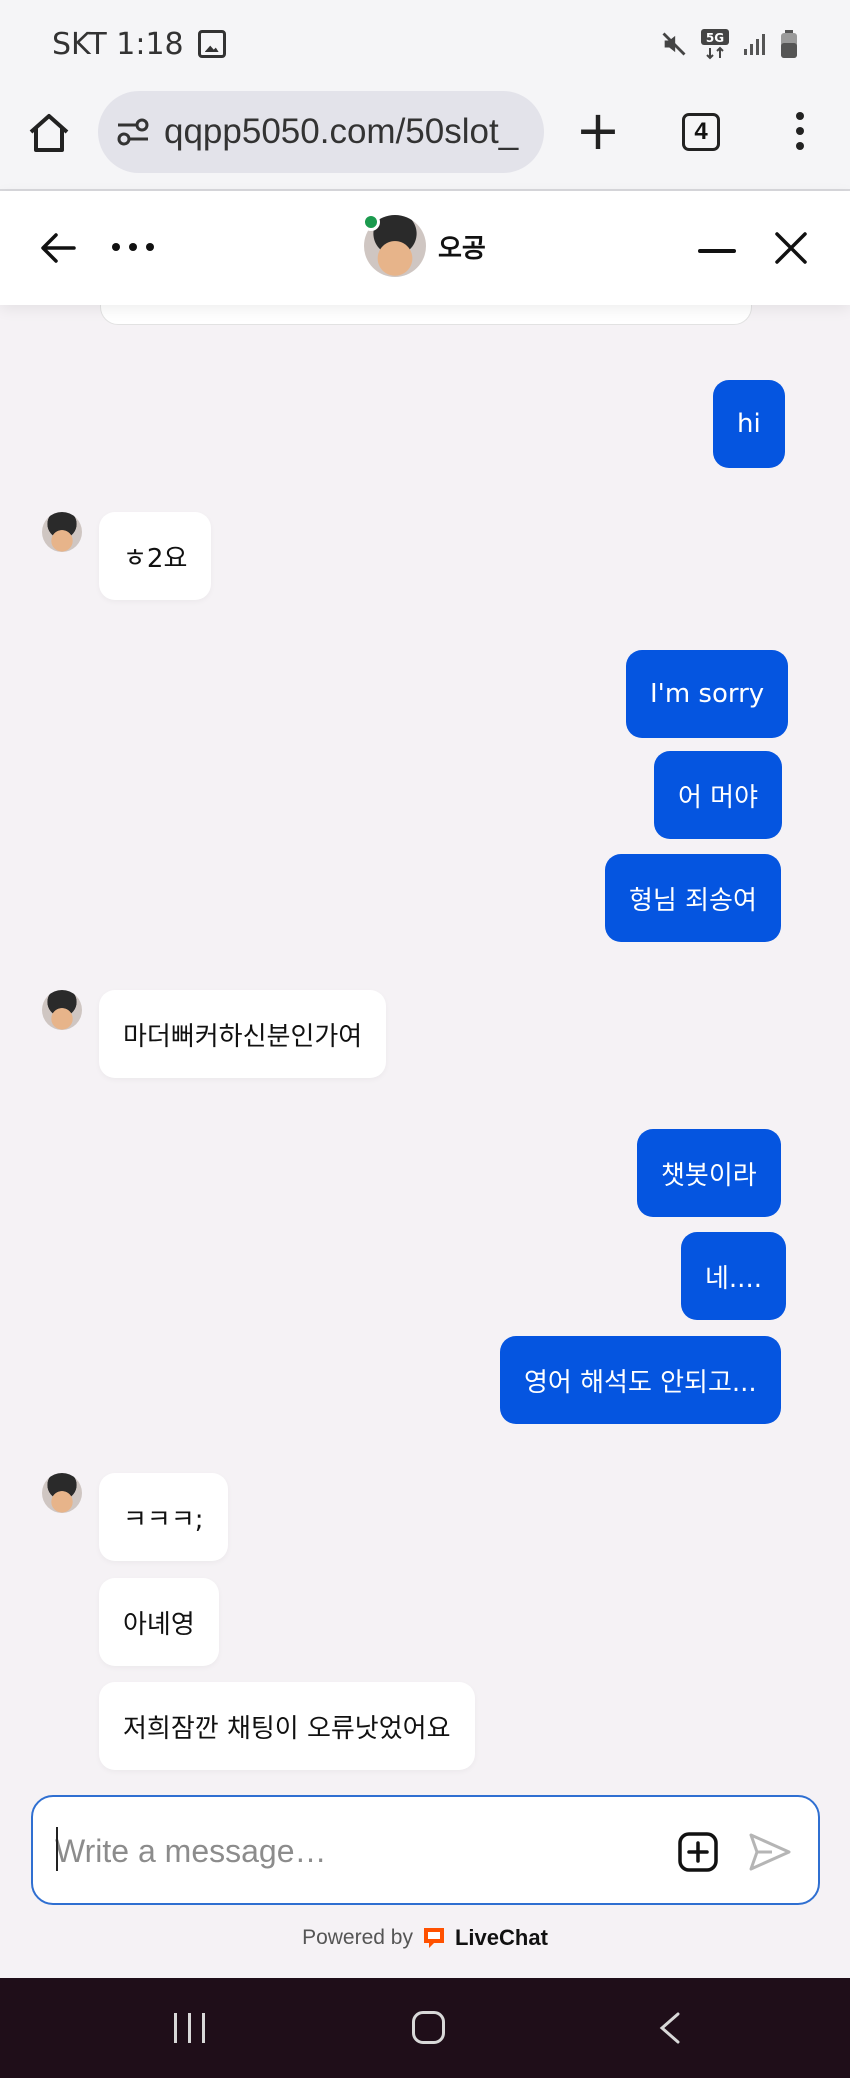  Describe the element at coordinates (701, 132) in the screenshot. I see `tab-switcher-button: 4` at that location.